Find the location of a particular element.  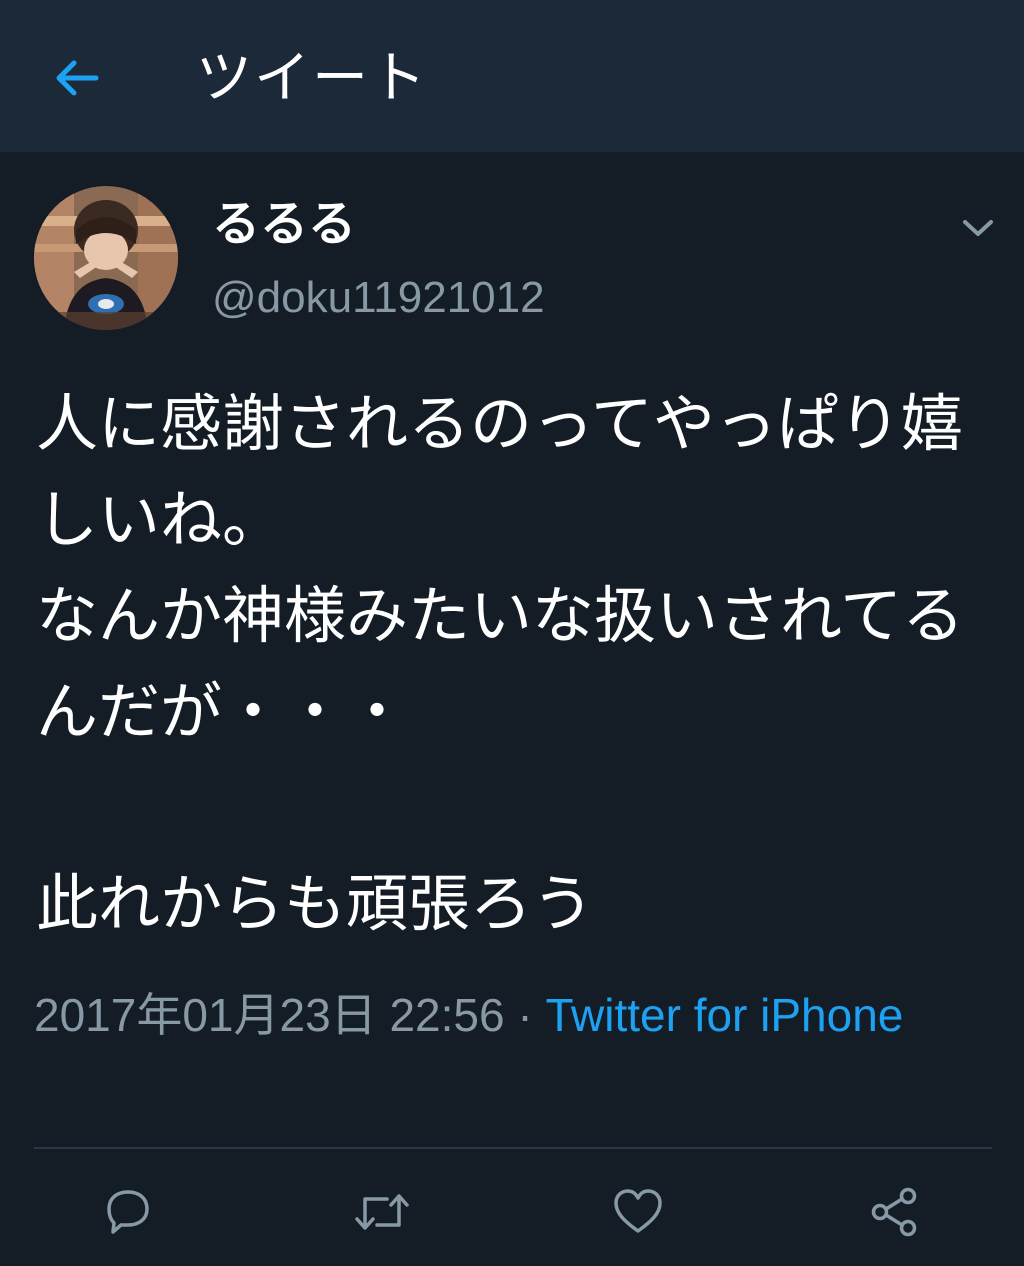

heart-icon is located at coordinates (638, 1211).